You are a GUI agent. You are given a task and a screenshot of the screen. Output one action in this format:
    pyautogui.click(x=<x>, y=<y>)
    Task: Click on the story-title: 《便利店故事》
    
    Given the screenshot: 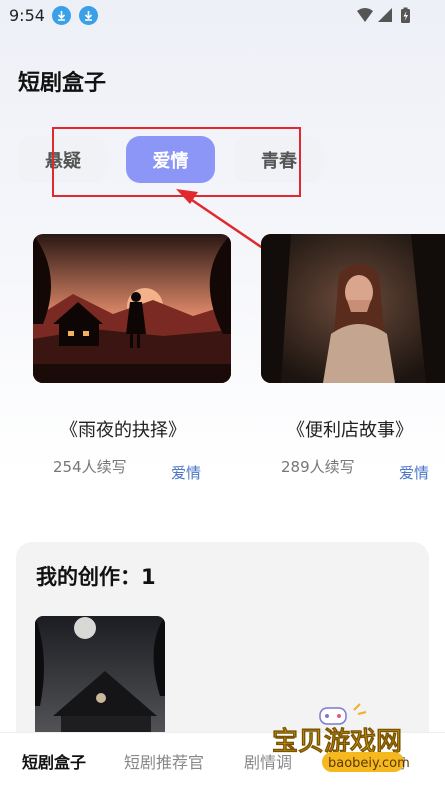 What is the action you would take?
    pyautogui.click(x=350, y=429)
    